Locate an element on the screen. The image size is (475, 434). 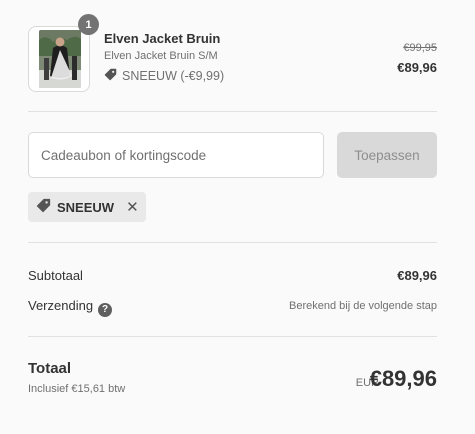
applied-discount-chip: SNEEUW ✕ is located at coordinates (87, 207).